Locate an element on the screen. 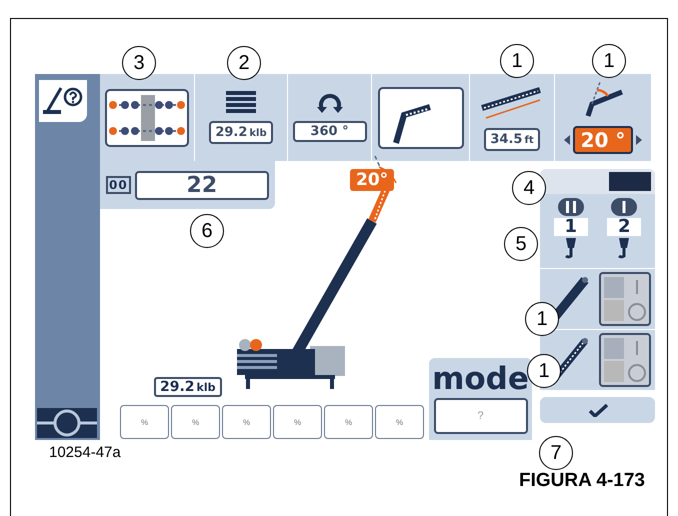 This screenshot has height=516, width=678. crane-help-icon is located at coordinates (63, 101).